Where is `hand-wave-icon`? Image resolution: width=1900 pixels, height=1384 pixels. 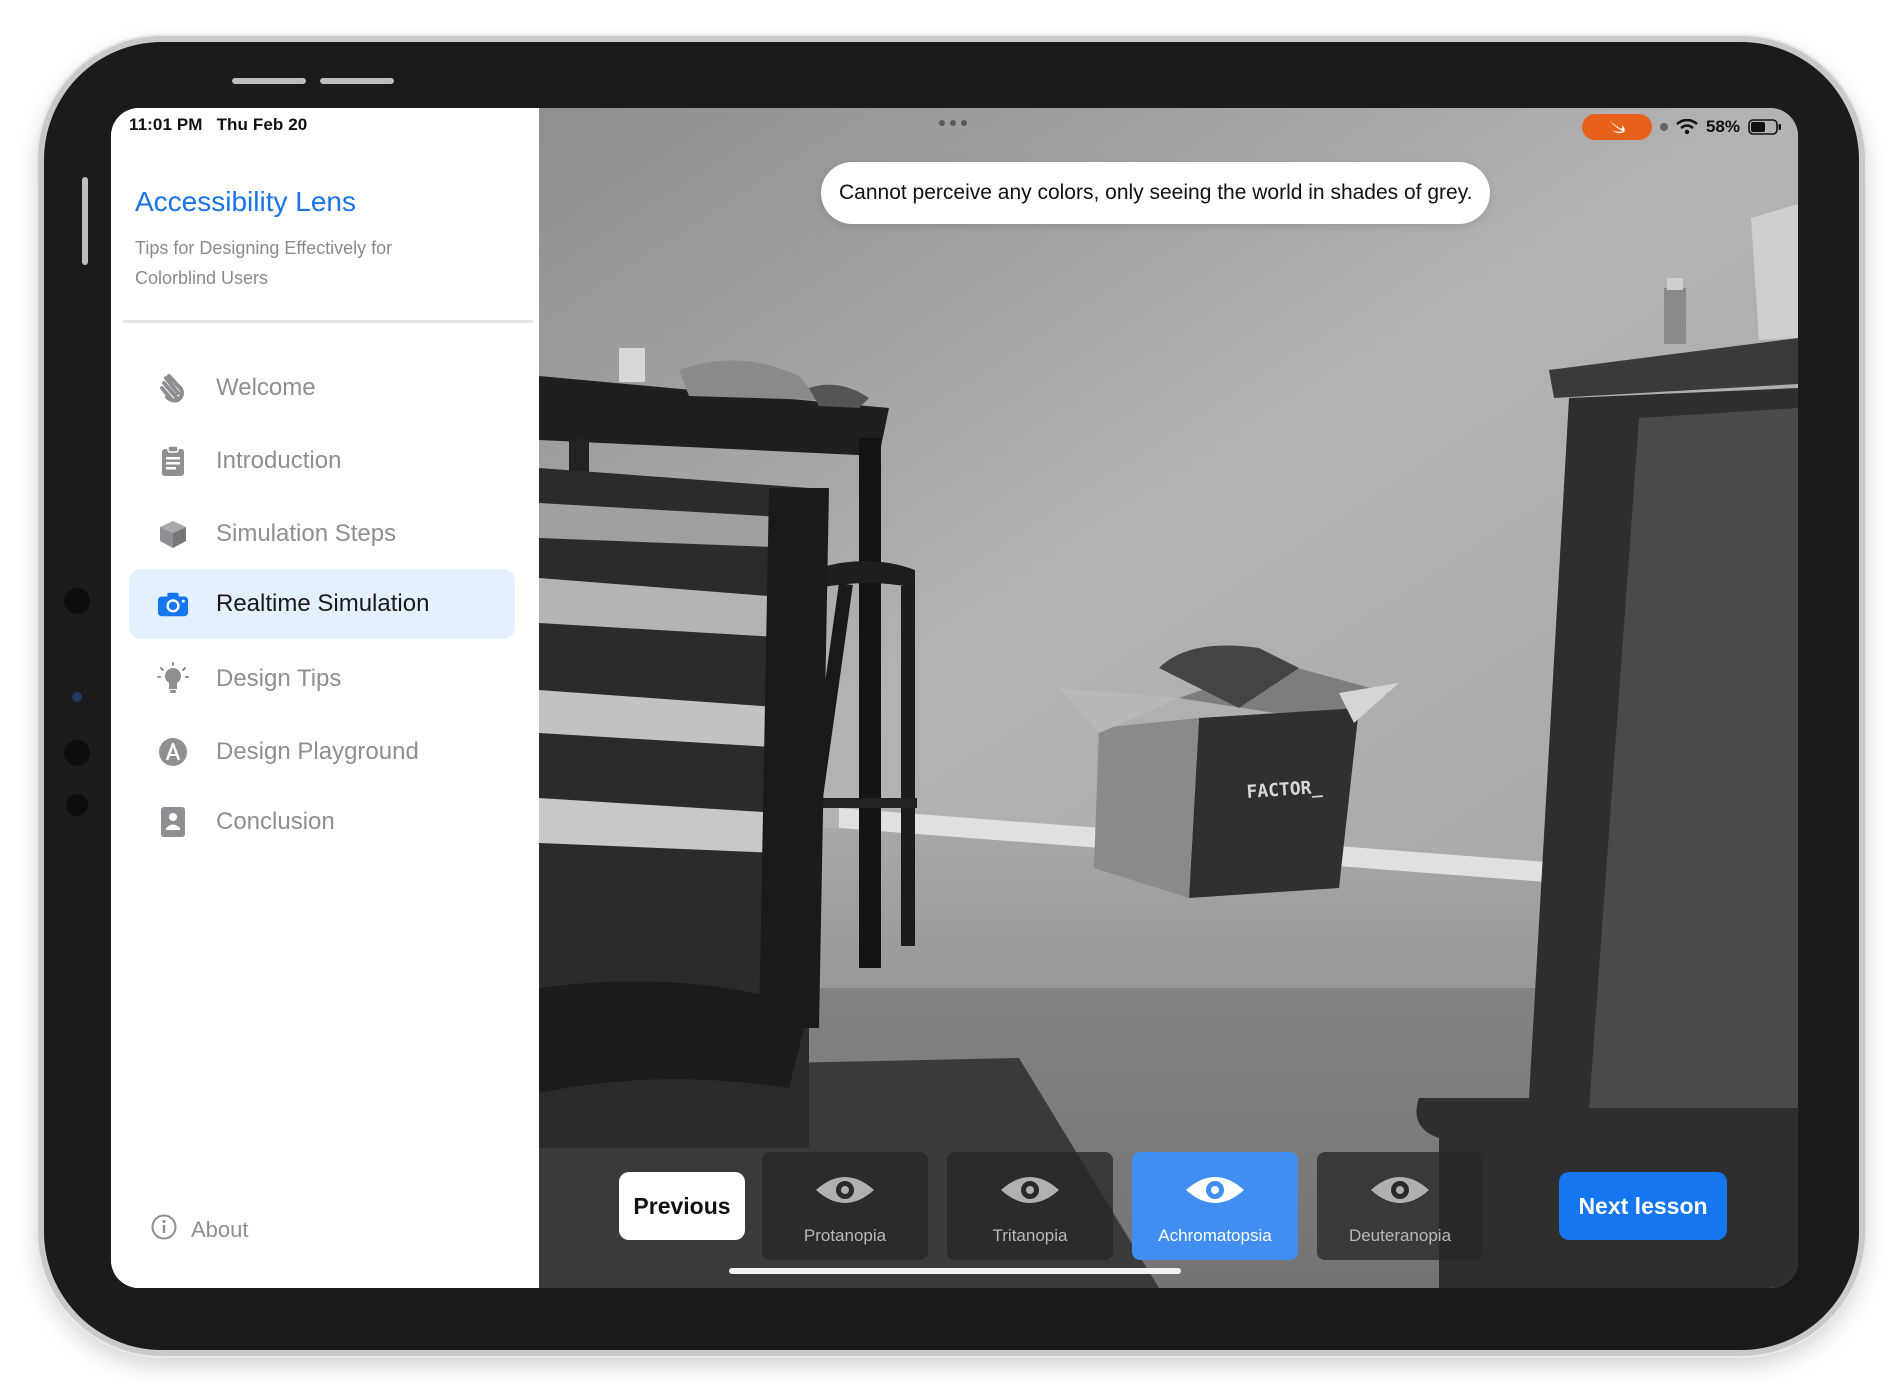 hand-wave-icon is located at coordinates (173, 388).